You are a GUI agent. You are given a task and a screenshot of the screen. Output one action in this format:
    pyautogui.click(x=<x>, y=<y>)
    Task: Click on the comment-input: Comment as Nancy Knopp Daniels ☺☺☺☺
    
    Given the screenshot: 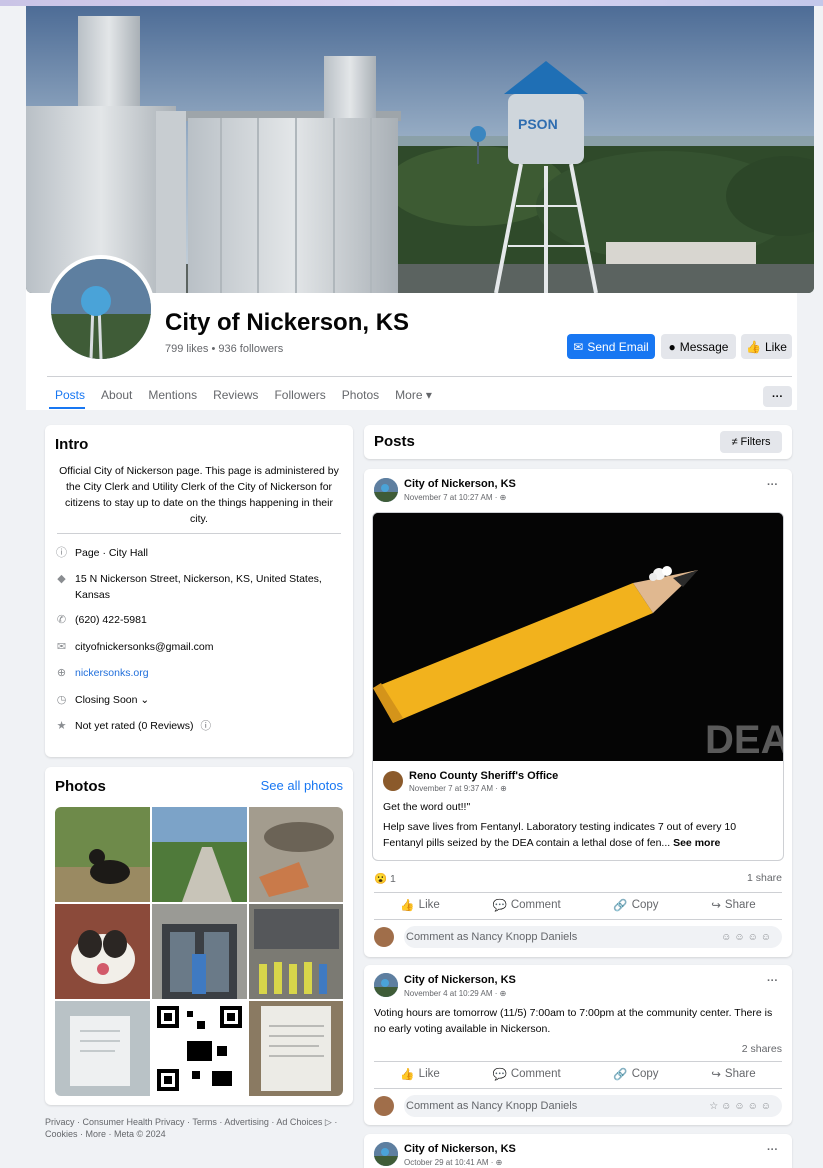 What is the action you would take?
    pyautogui.click(x=593, y=937)
    